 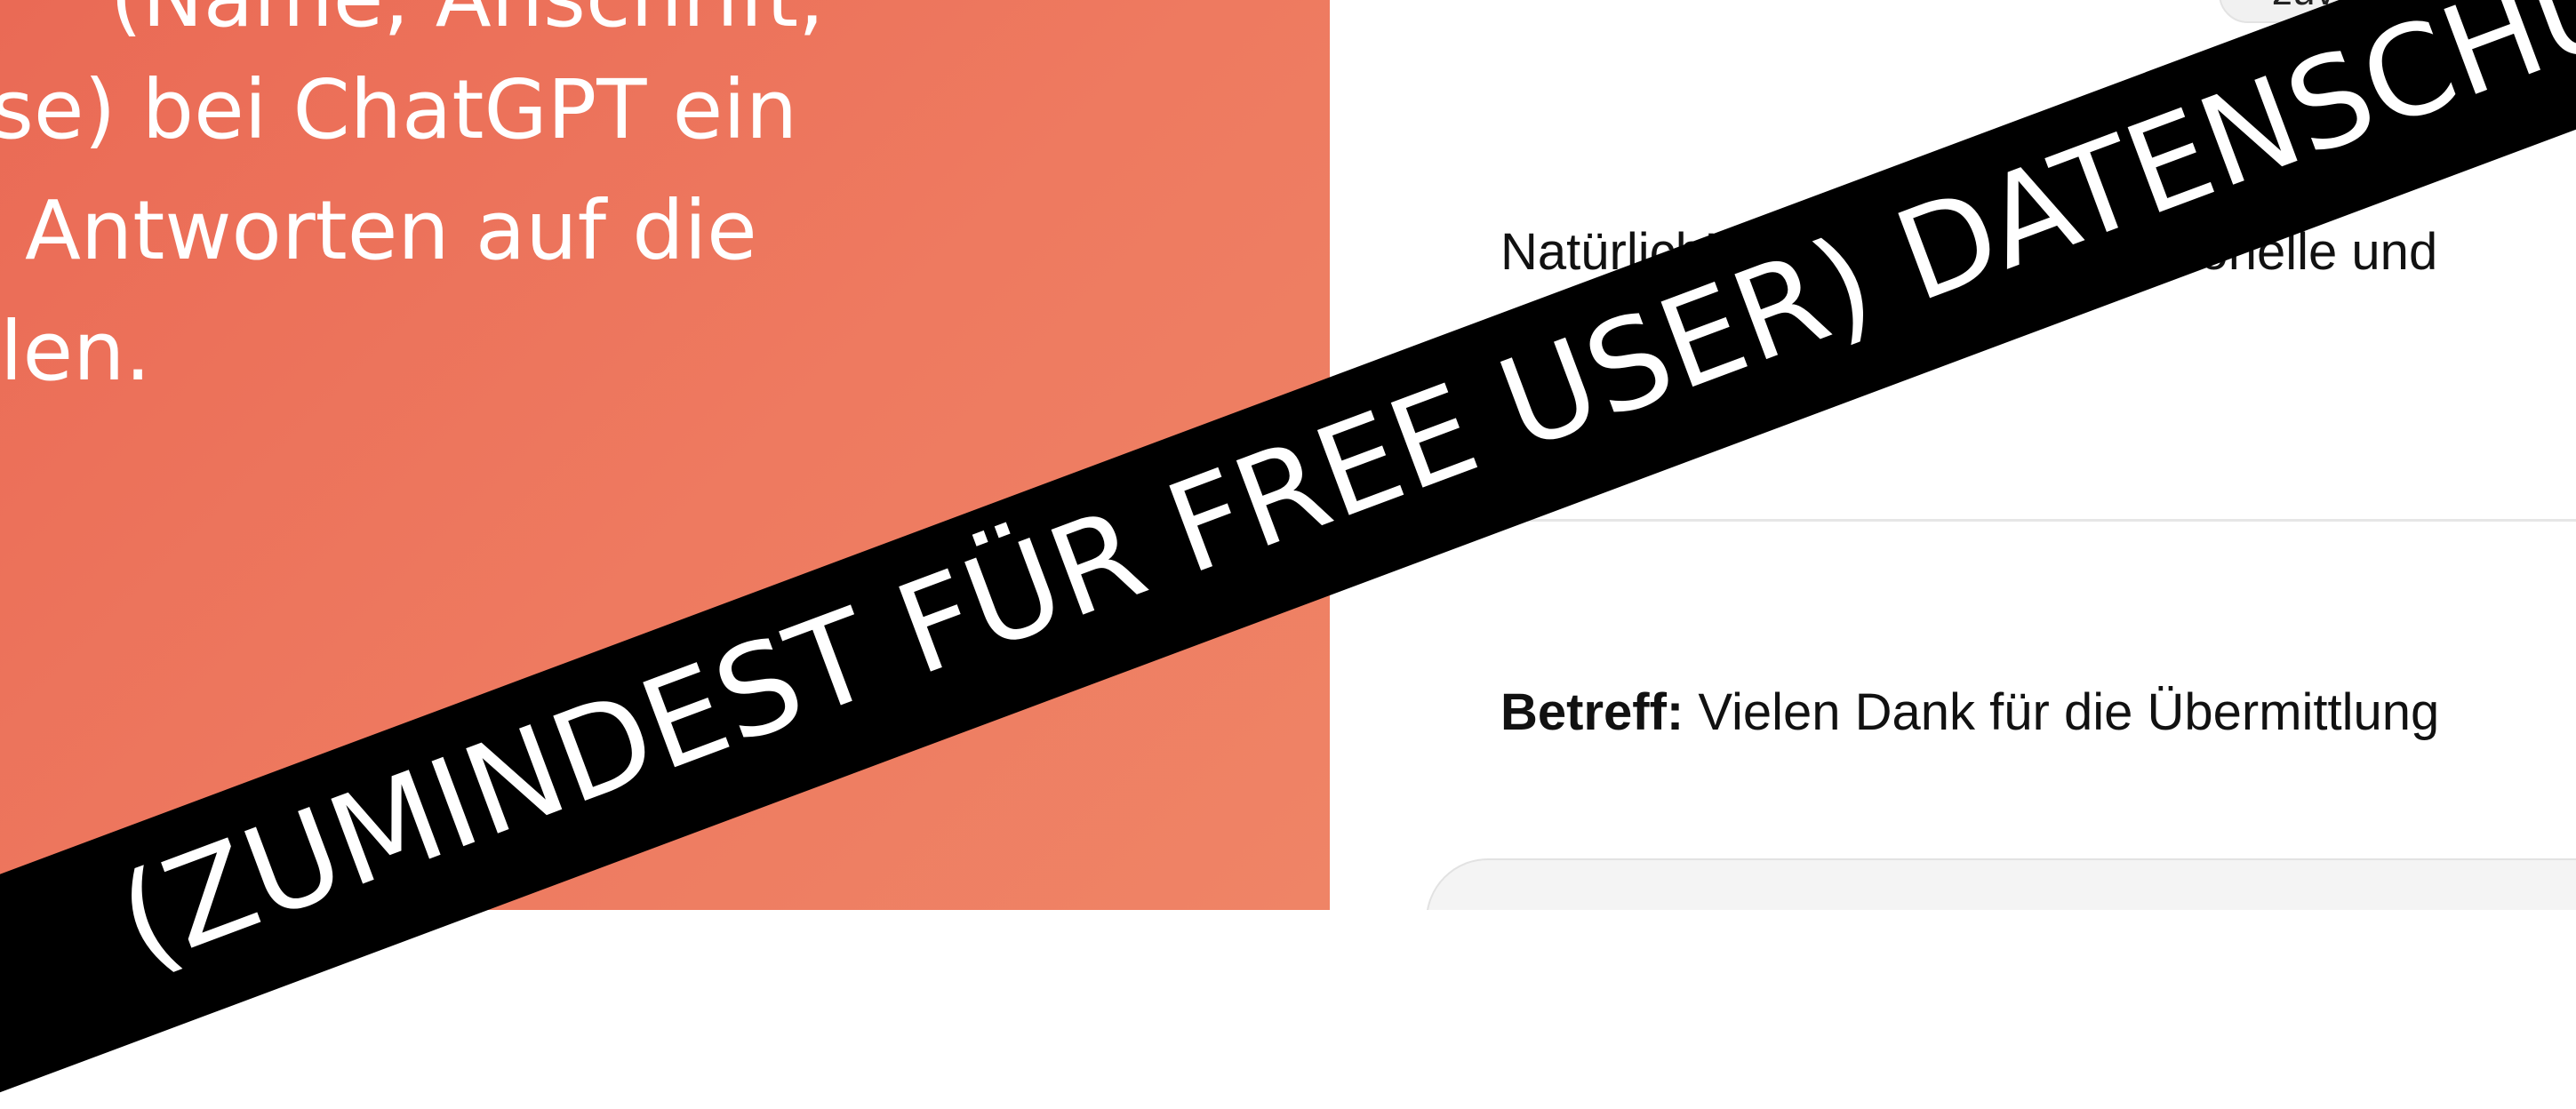 I want to click on slide-text-line: len., so click(x=75, y=351).